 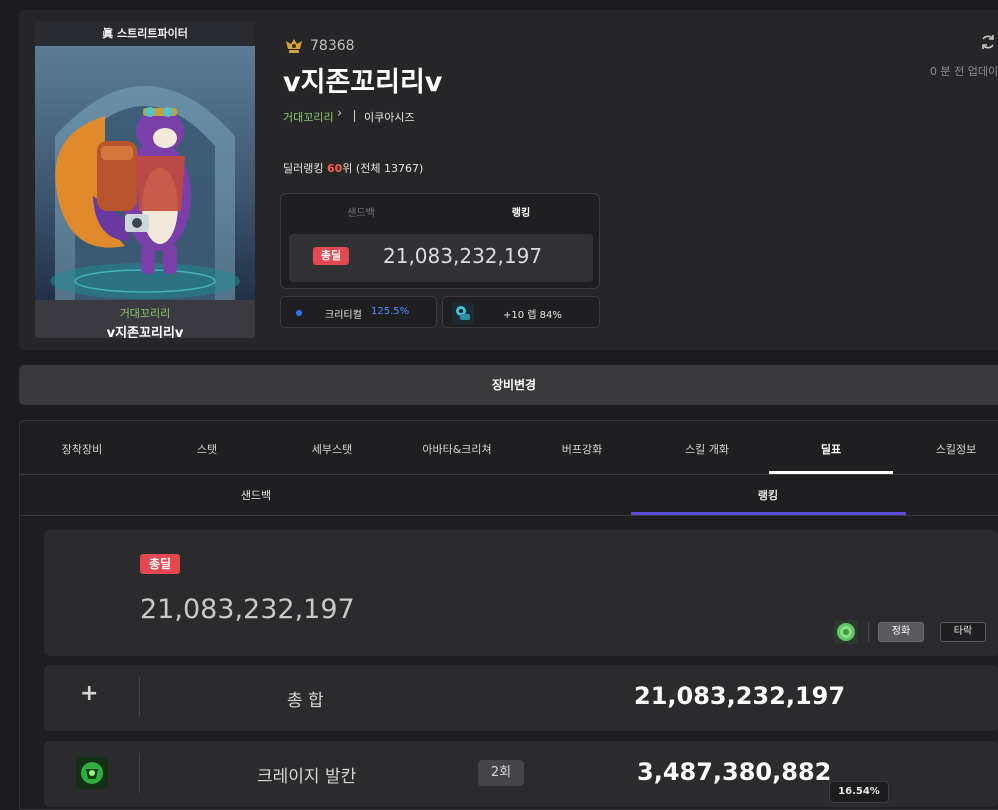 I want to click on ranking-summary-box: 샌드백 랭킹 총딜 21,083,232,197, so click(x=440, y=241).